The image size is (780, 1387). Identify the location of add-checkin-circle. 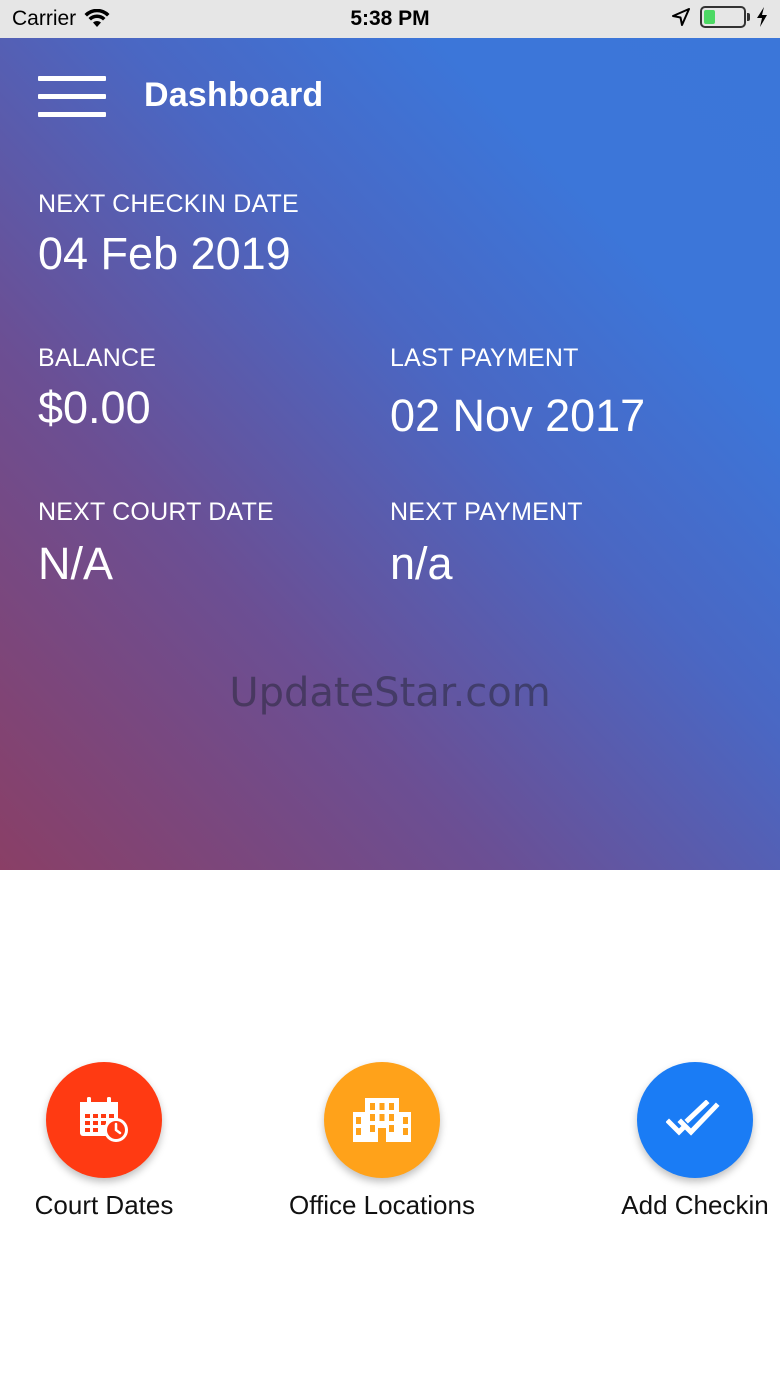
(695, 1120).